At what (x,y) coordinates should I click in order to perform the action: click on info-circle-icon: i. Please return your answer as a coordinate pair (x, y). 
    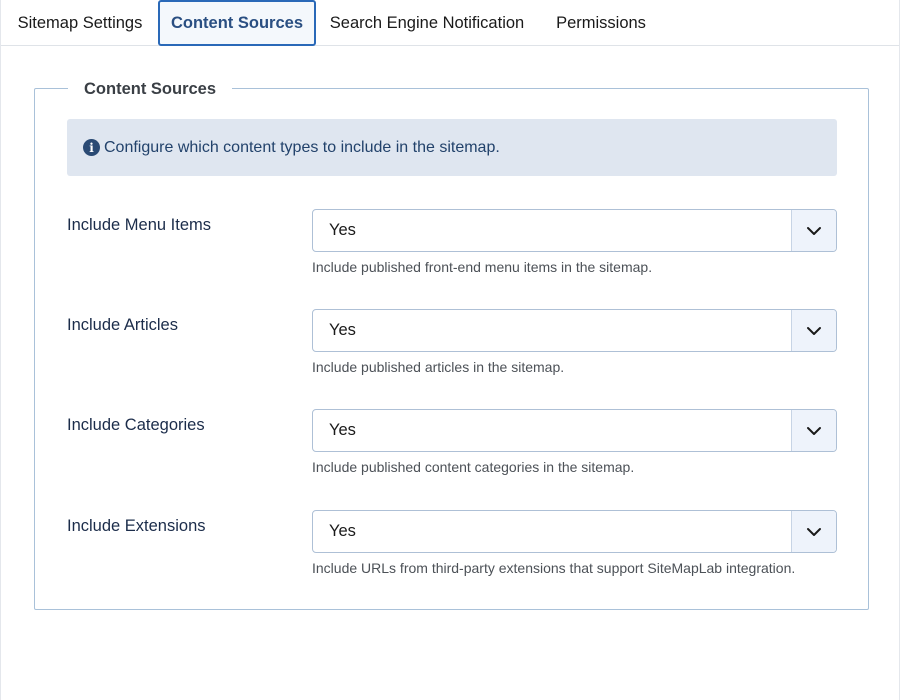
    Looking at the image, I should click on (91, 147).